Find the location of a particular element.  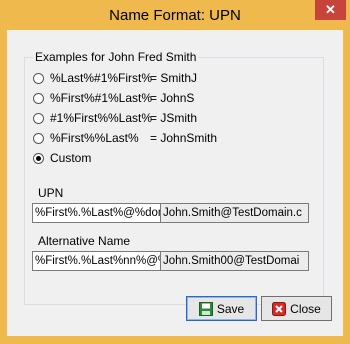

option-result: = SmithJ is located at coordinates (174, 78).